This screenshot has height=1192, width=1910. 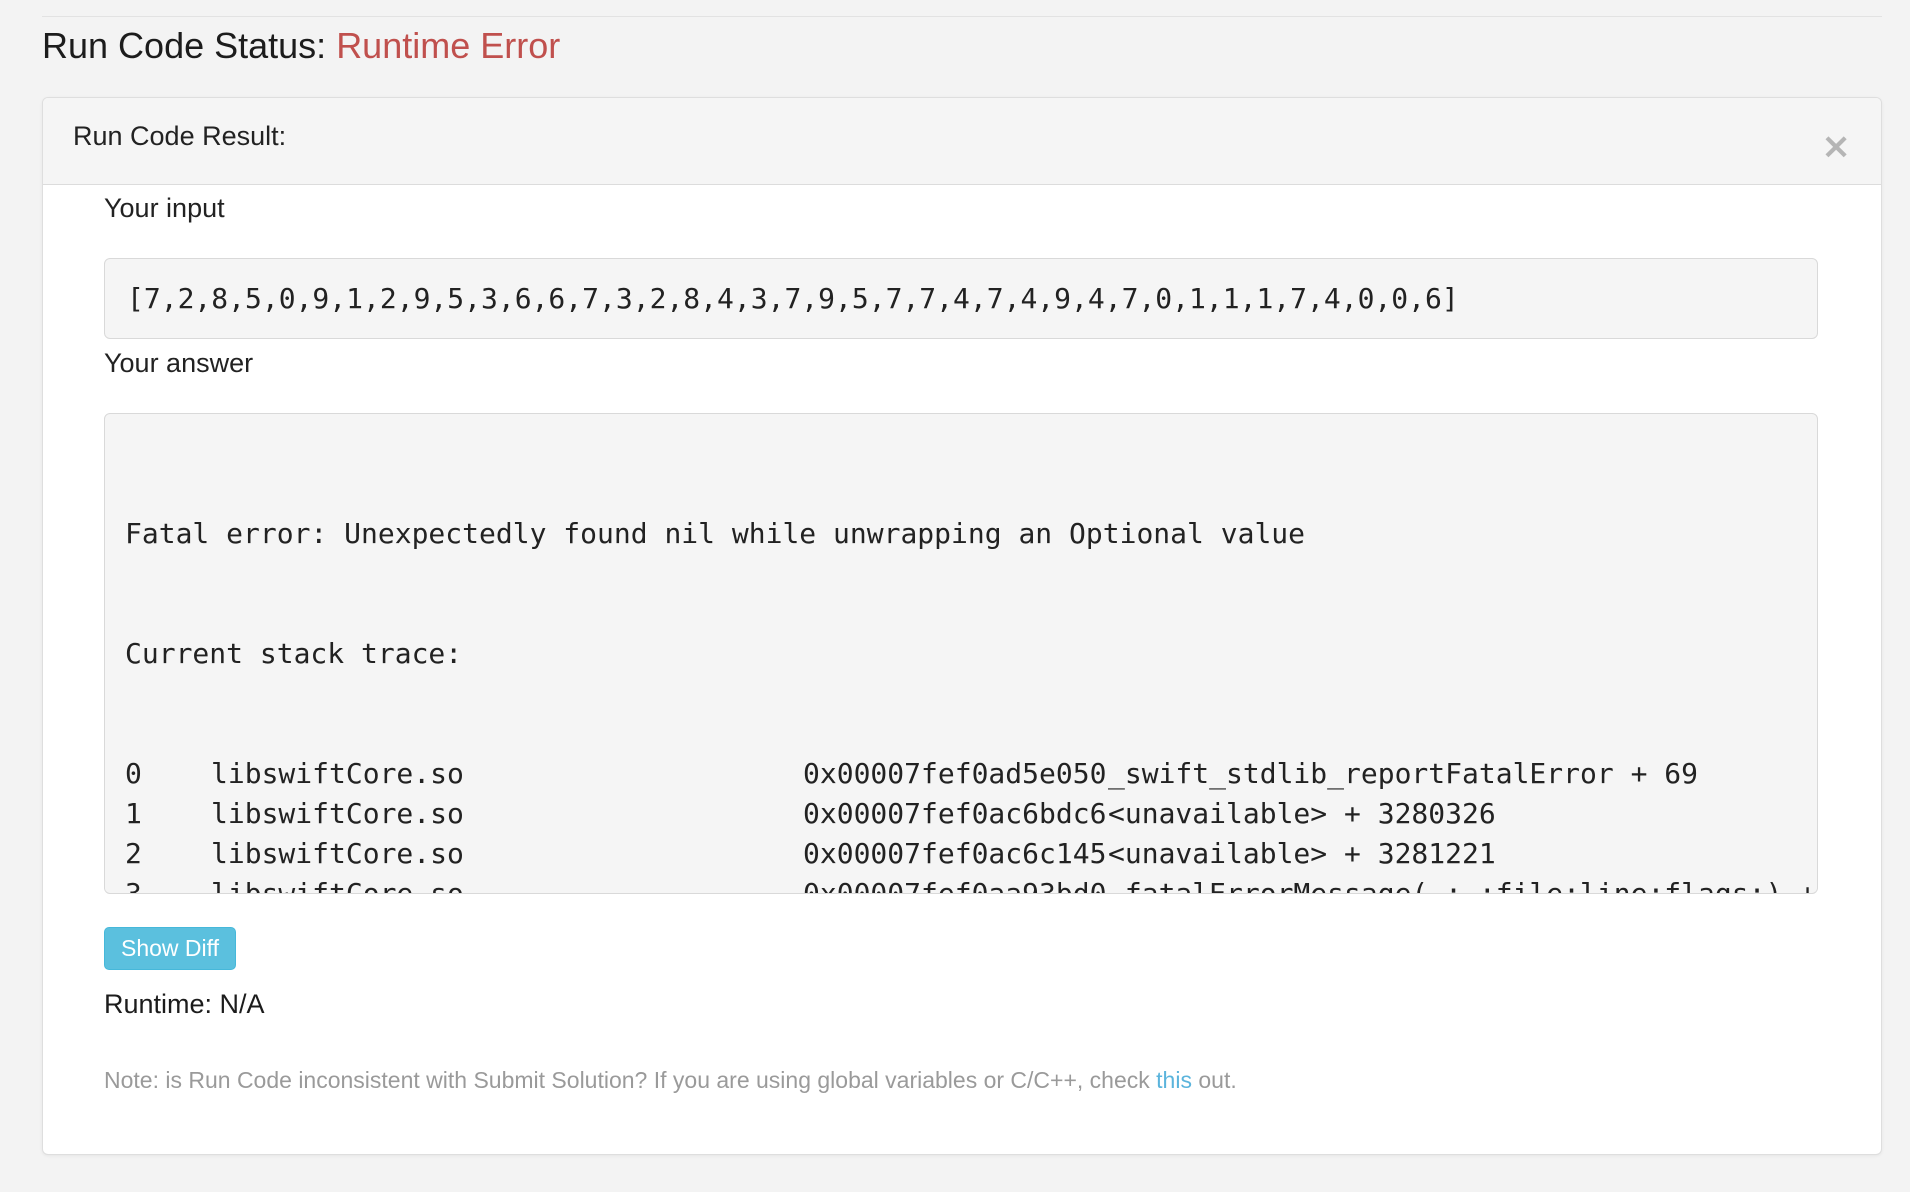 What do you see at coordinates (1174, 1080) in the screenshot?
I see `note-link: this` at bounding box center [1174, 1080].